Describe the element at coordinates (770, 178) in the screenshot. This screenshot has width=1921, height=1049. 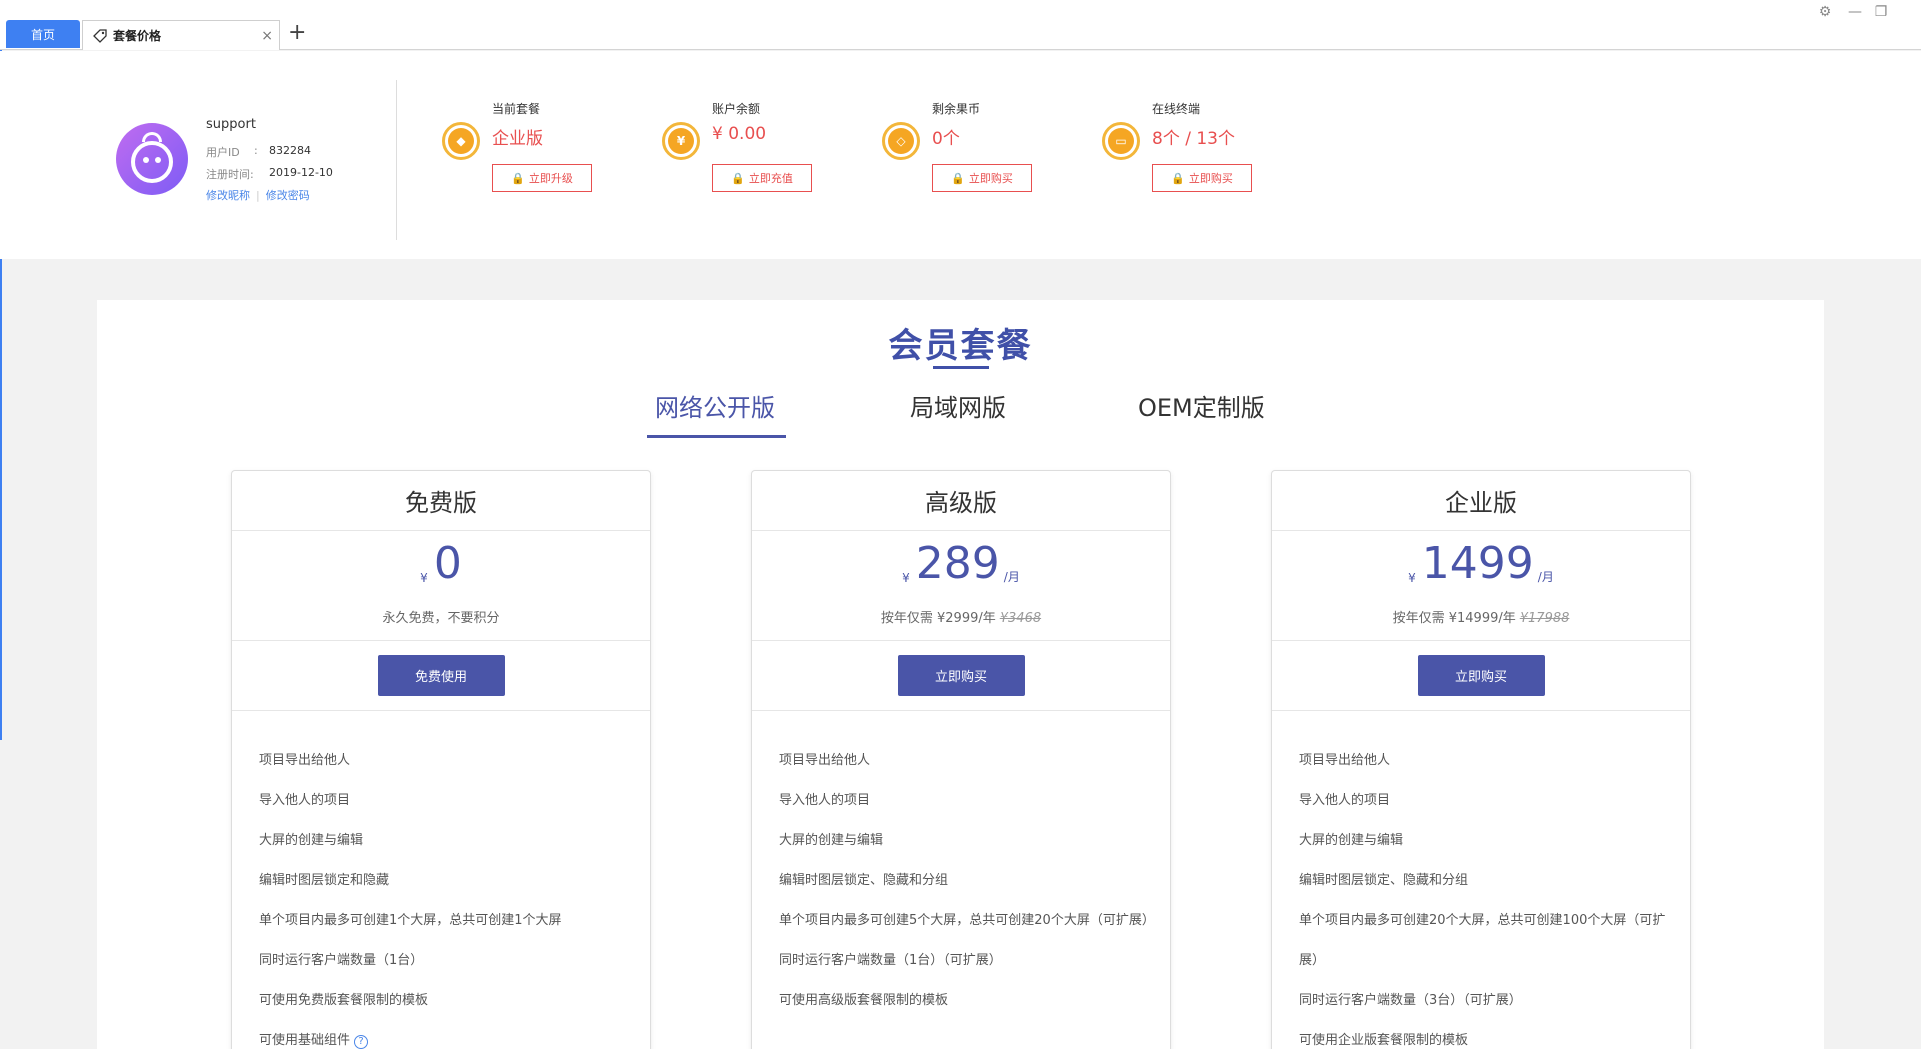
I see `button-label: 立即充值` at that location.